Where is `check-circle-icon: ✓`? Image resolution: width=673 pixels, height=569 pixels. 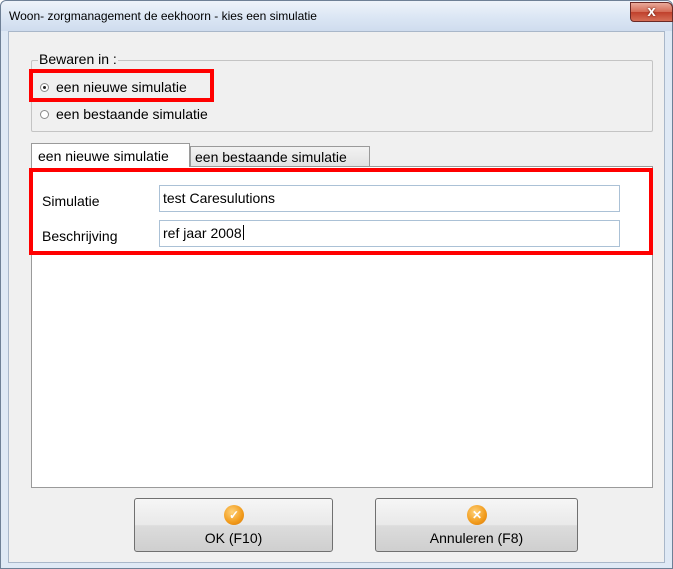 check-circle-icon: ✓ is located at coordinates (234, 515).